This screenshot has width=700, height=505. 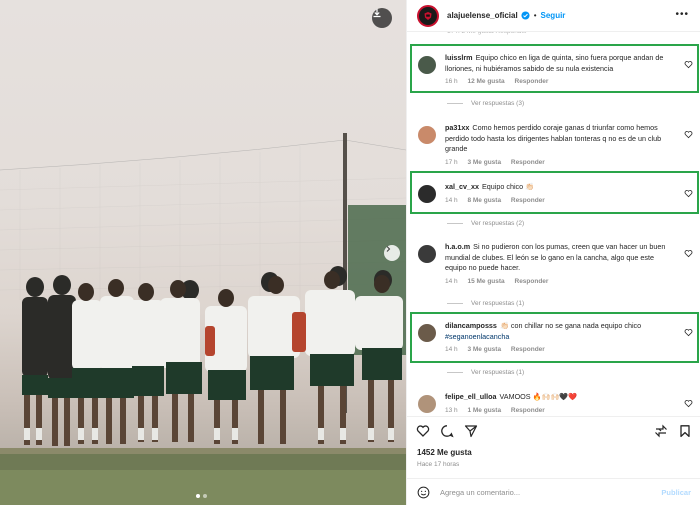 I want to click on add-comment-bar: Publicar, so click(x=553, y=491).